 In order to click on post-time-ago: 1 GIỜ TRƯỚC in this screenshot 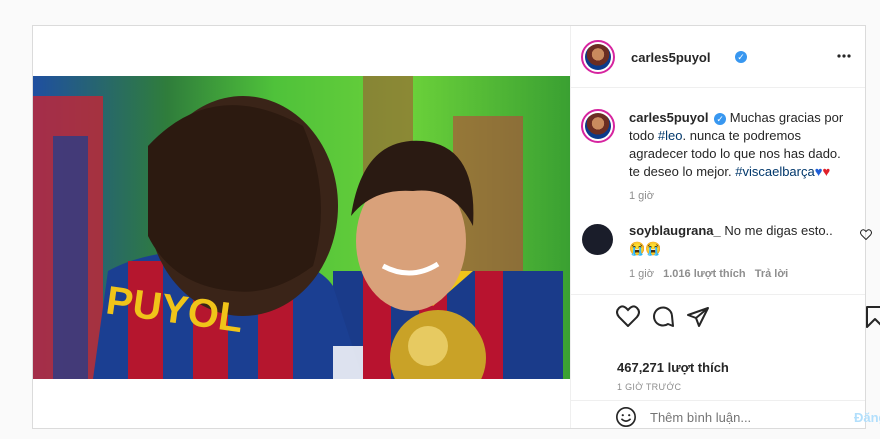, I will do `click(649, 387)`.